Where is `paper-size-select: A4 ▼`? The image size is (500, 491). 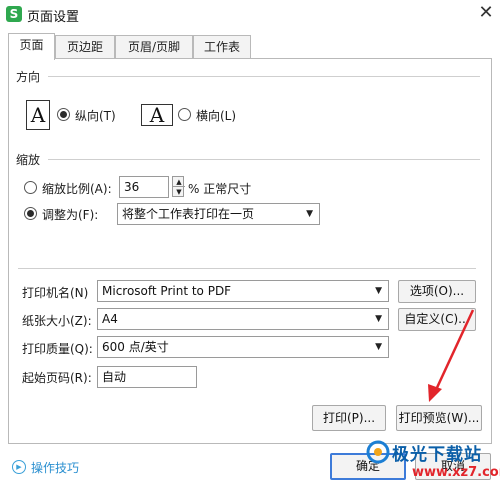 paper-size-select: A4 ▼ is located at coordinates (243, 319).